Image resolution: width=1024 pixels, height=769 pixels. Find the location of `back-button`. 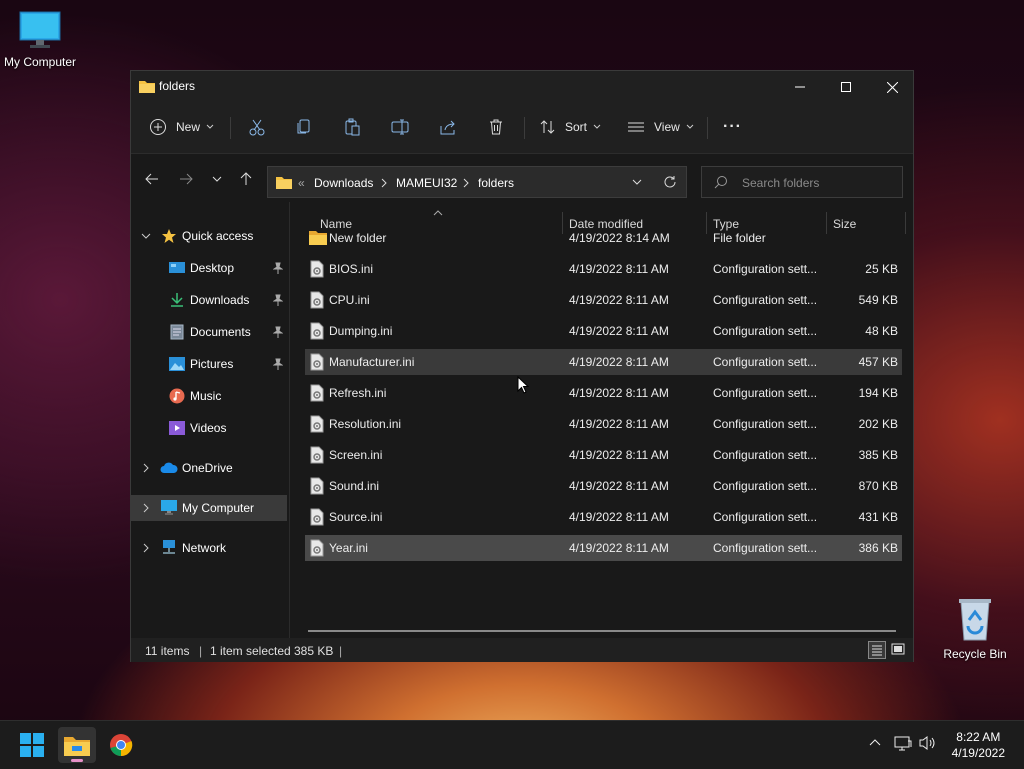

back-button is located at coordinates (152, 179).